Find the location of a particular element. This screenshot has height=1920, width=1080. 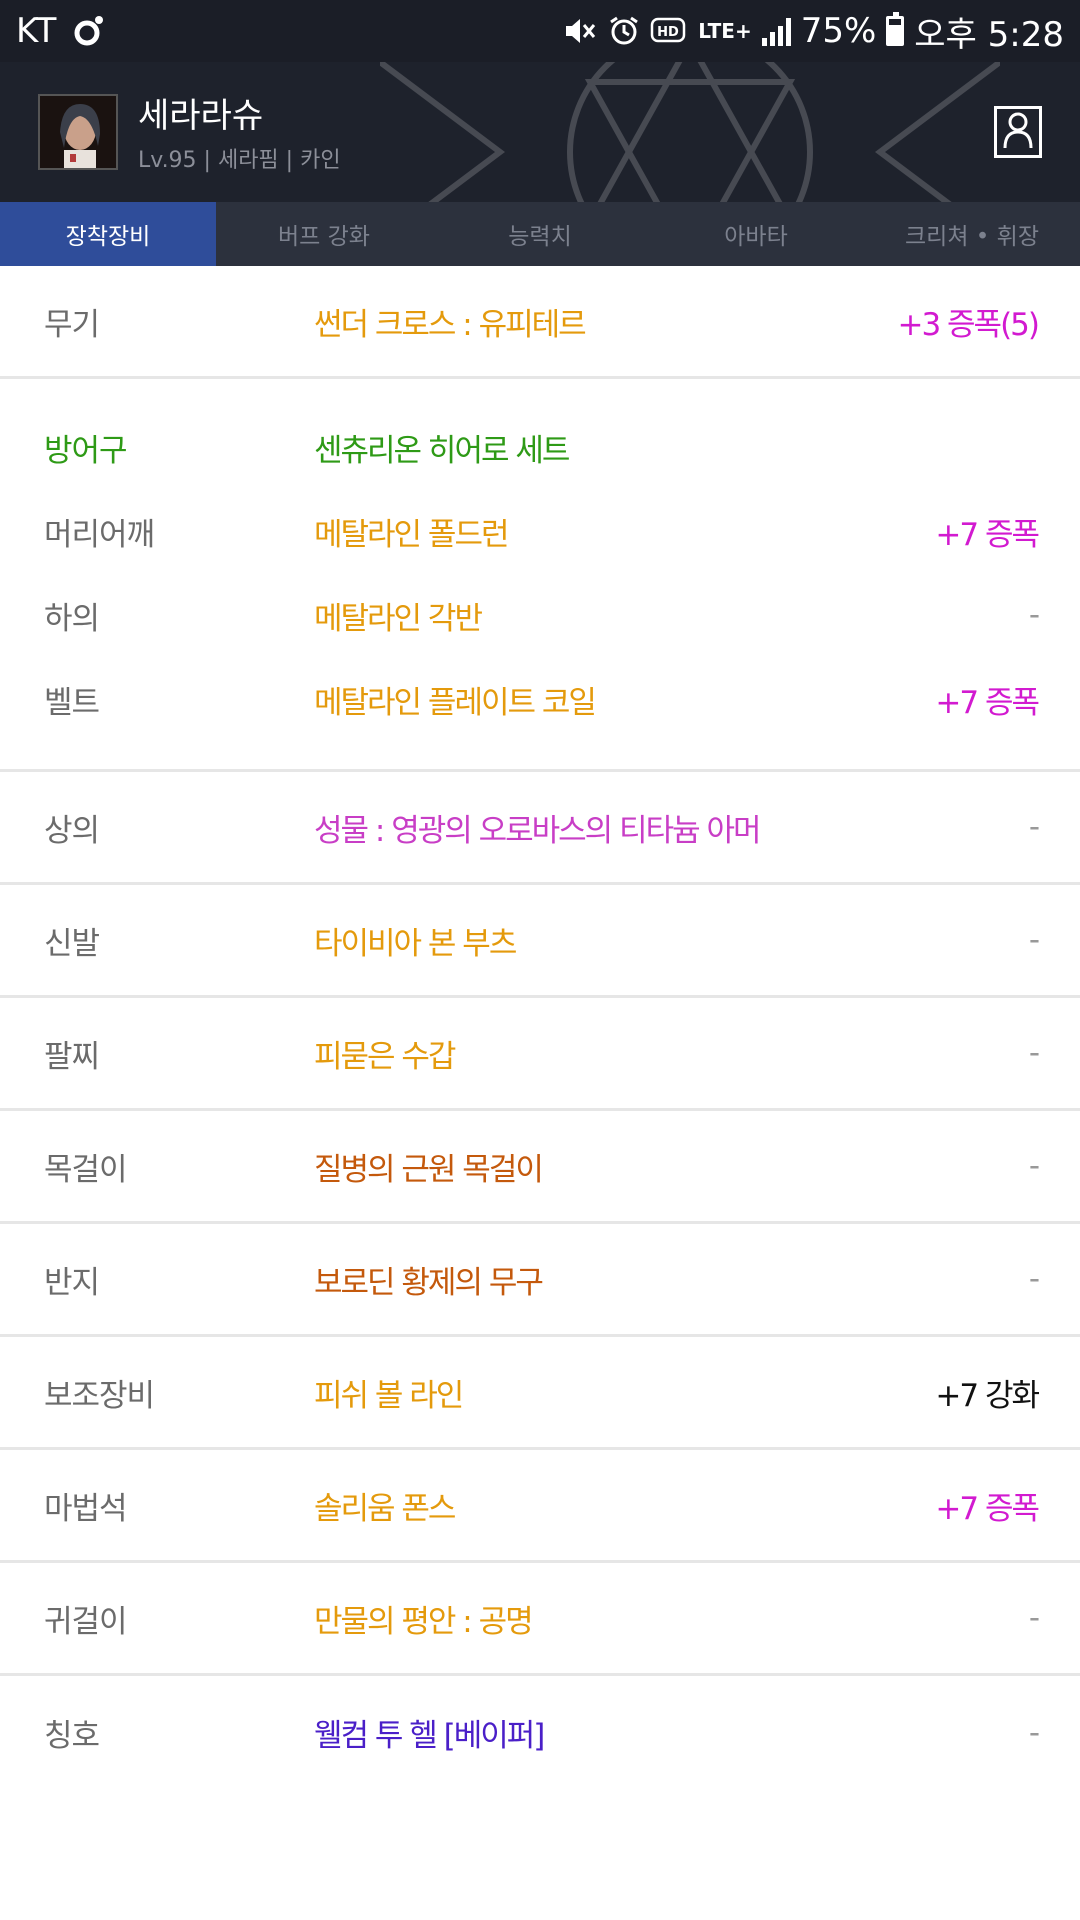

item-name: 타이비아 본 부츠 is located at coordinates (415, 943).